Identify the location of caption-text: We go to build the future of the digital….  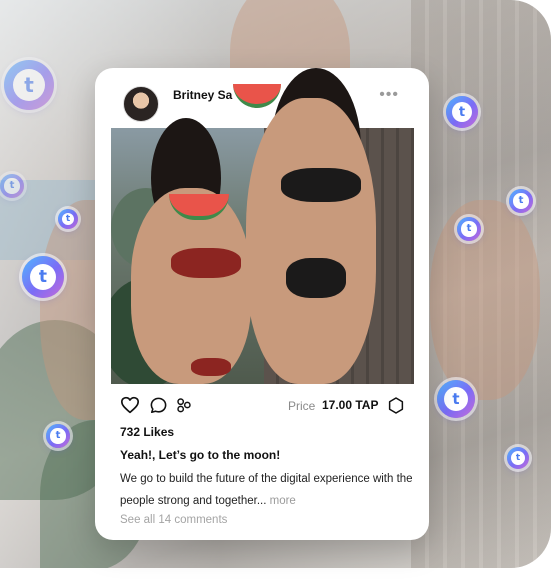
(266, 490).